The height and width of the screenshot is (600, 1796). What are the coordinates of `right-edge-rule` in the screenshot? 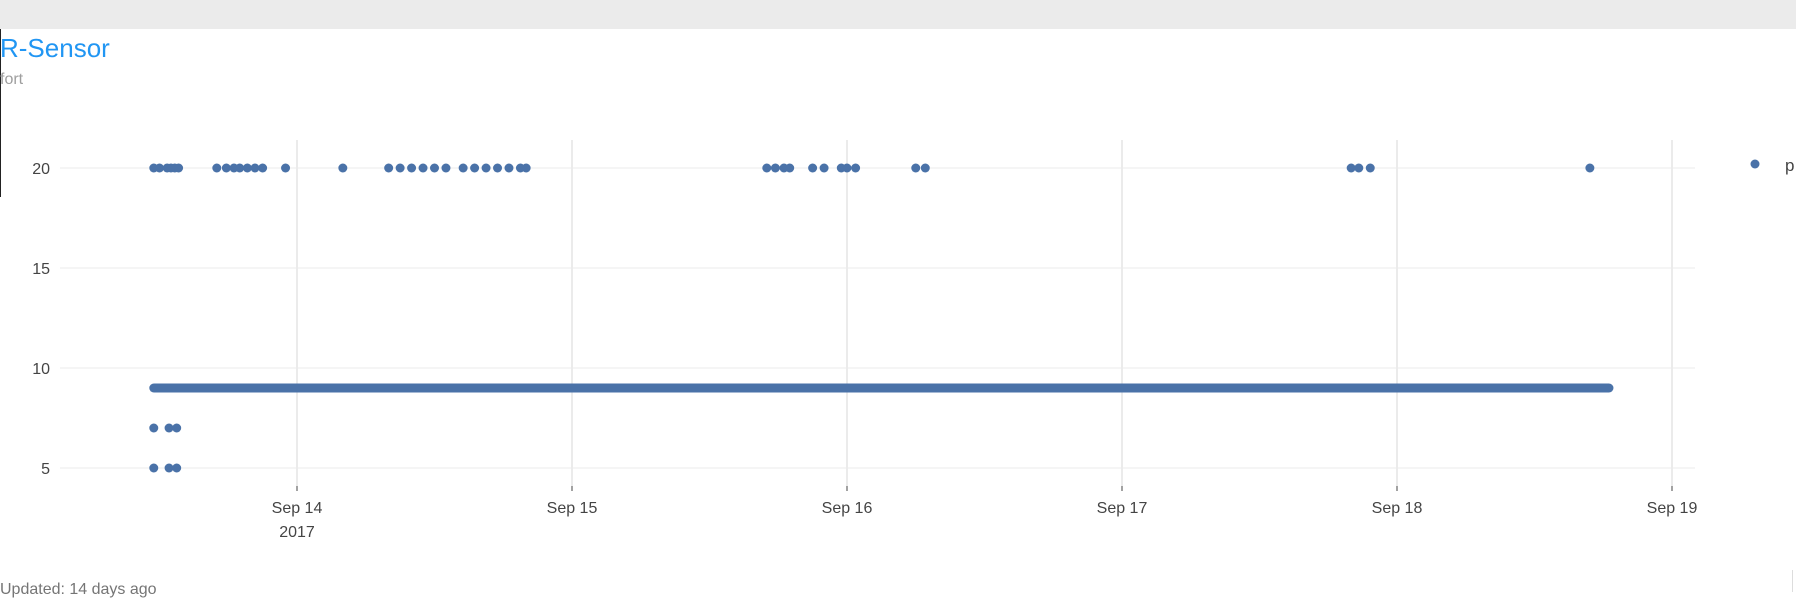 It's located at (1792, 581).